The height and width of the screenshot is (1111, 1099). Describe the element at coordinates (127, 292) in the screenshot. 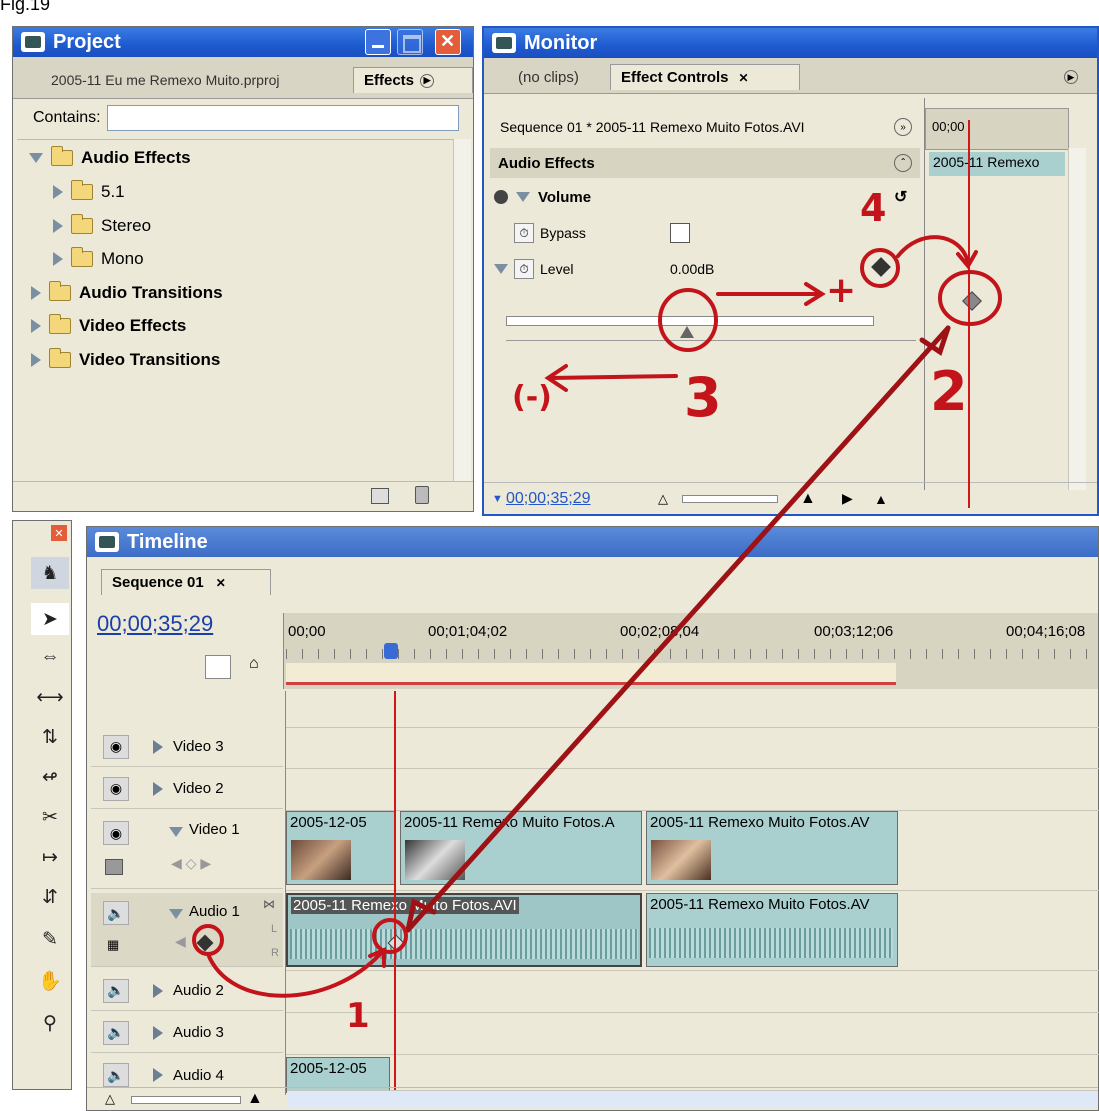

I see `tree-item-audio-transitions: Audio Transitions` at that location.